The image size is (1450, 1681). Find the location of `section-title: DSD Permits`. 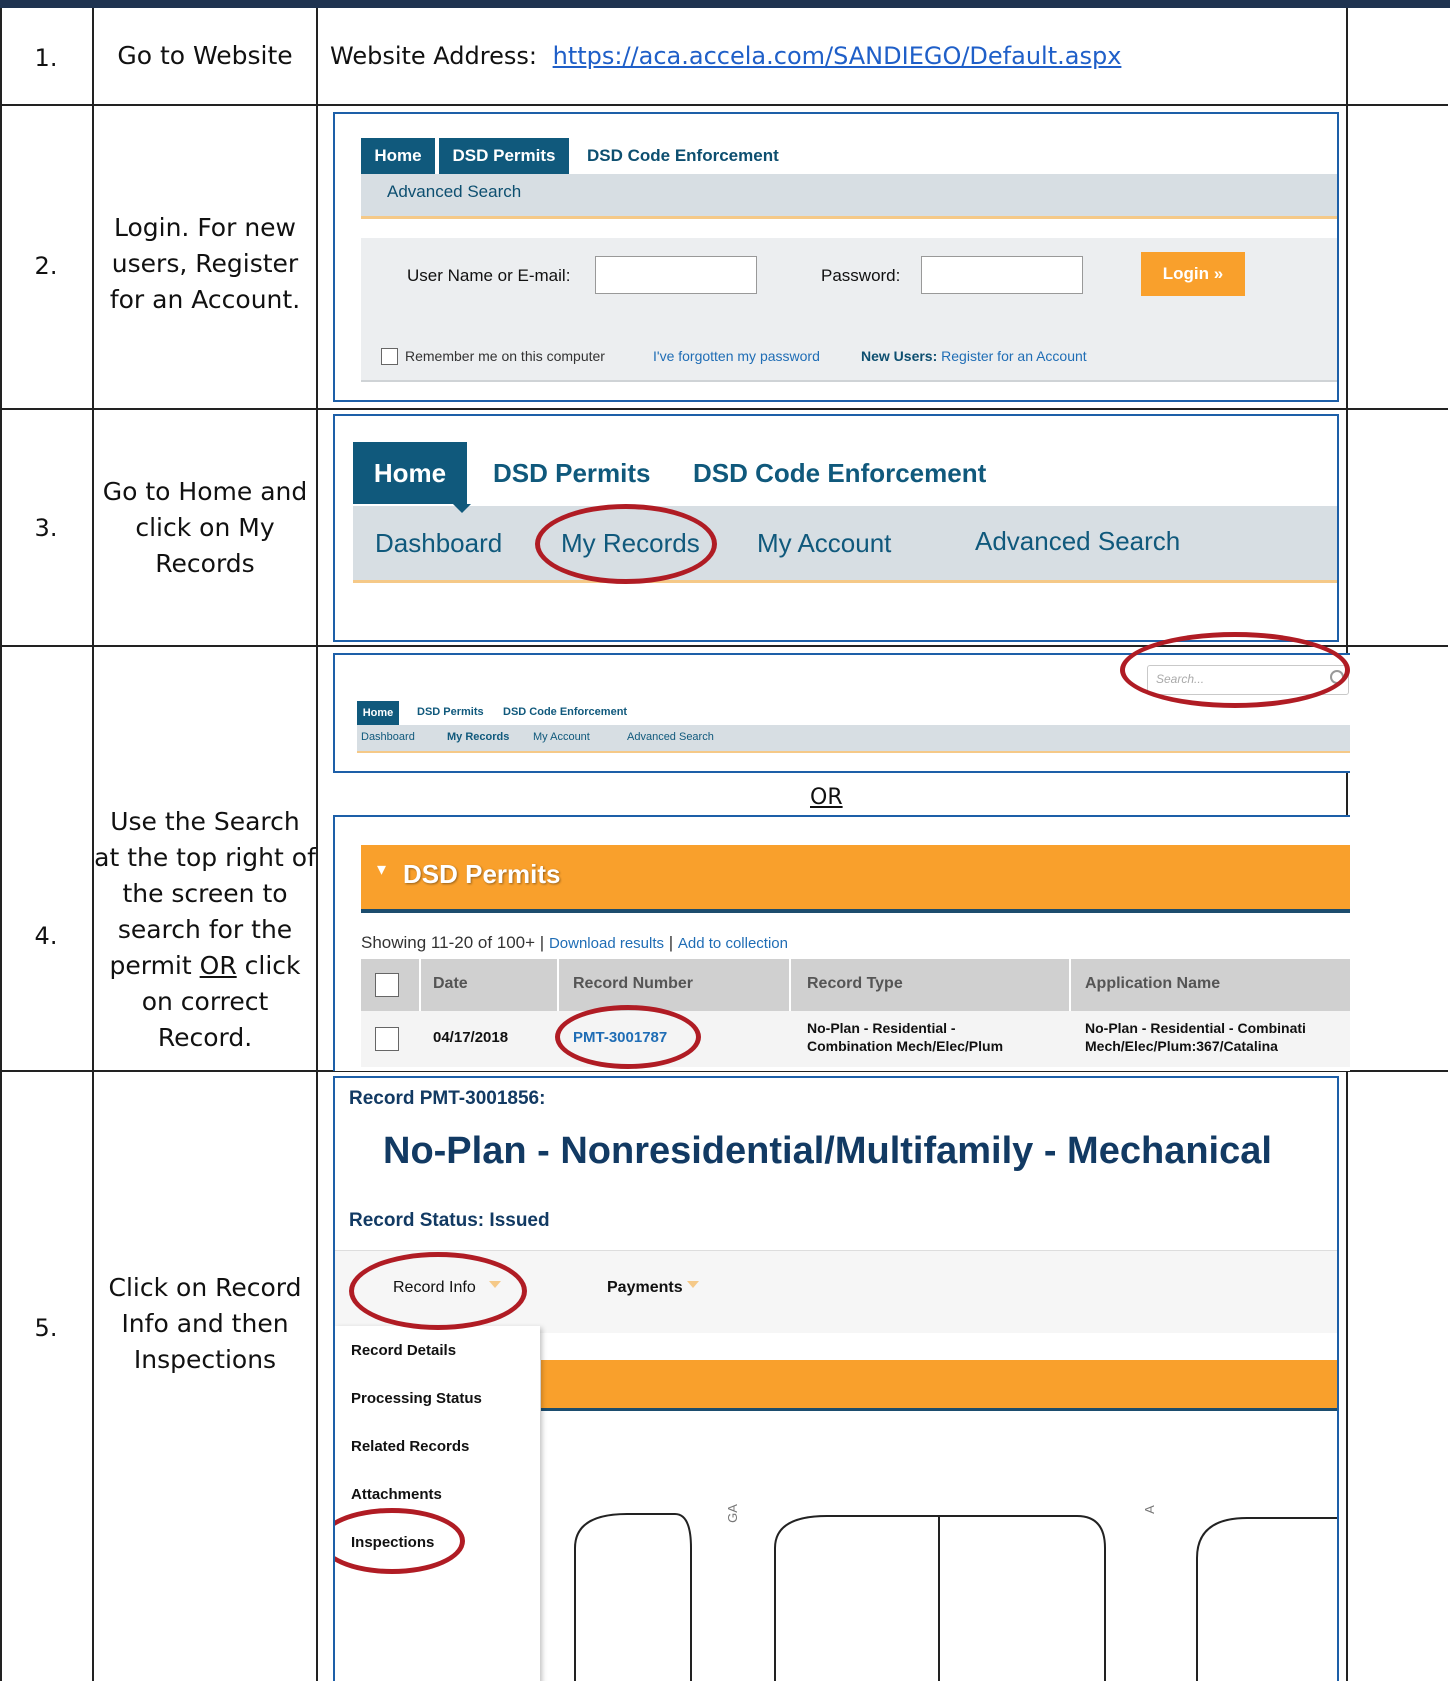

section-title: DSD Permits is located at coordinates (482, 874).